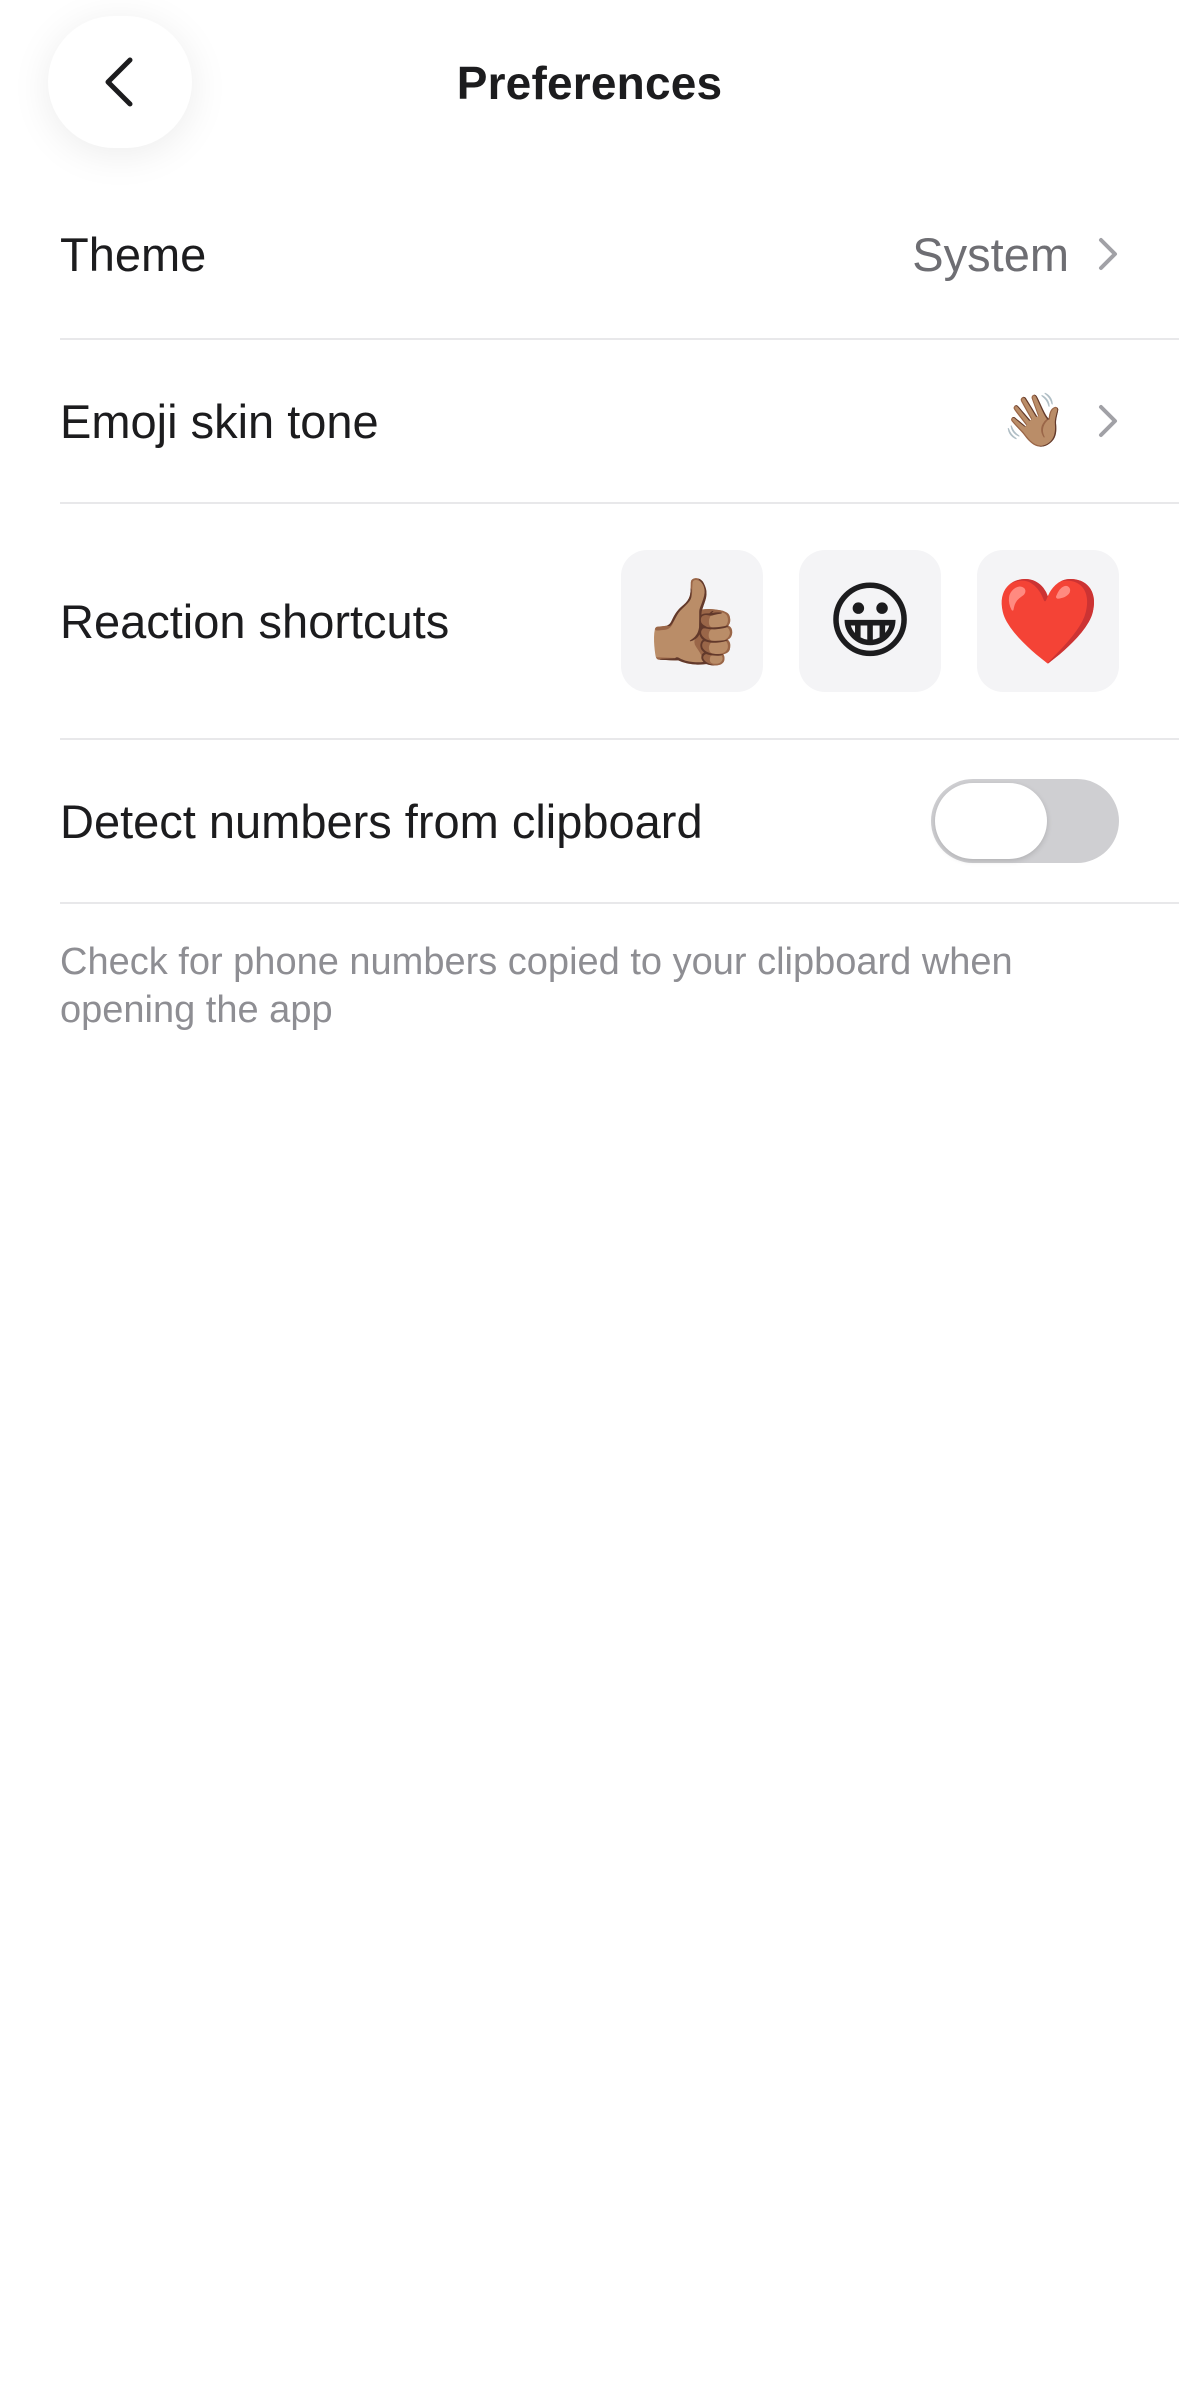  What do you see at coordinates (619, 255) in the screenshot?
I see `theme-row: Theme System` at bounding box center [619, 255].